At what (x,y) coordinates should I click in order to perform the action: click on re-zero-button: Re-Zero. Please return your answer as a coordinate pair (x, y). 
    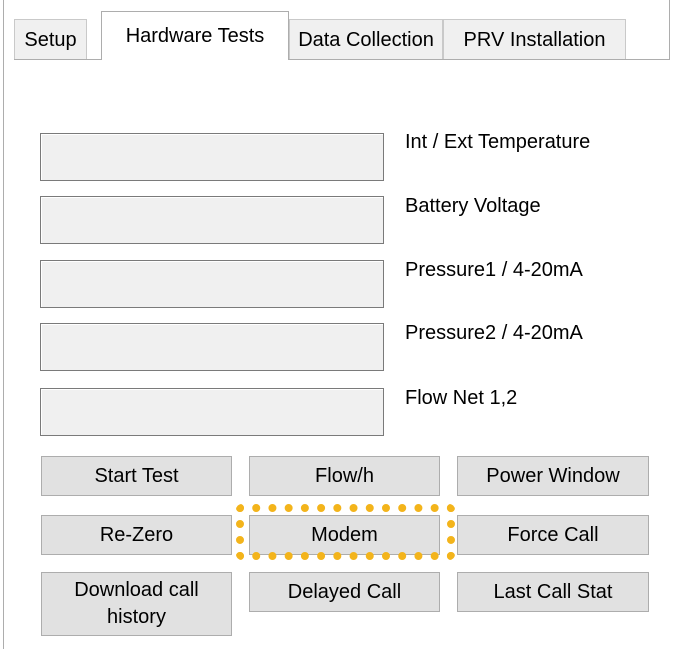
    Looking at the image, I should click on (136, 535).